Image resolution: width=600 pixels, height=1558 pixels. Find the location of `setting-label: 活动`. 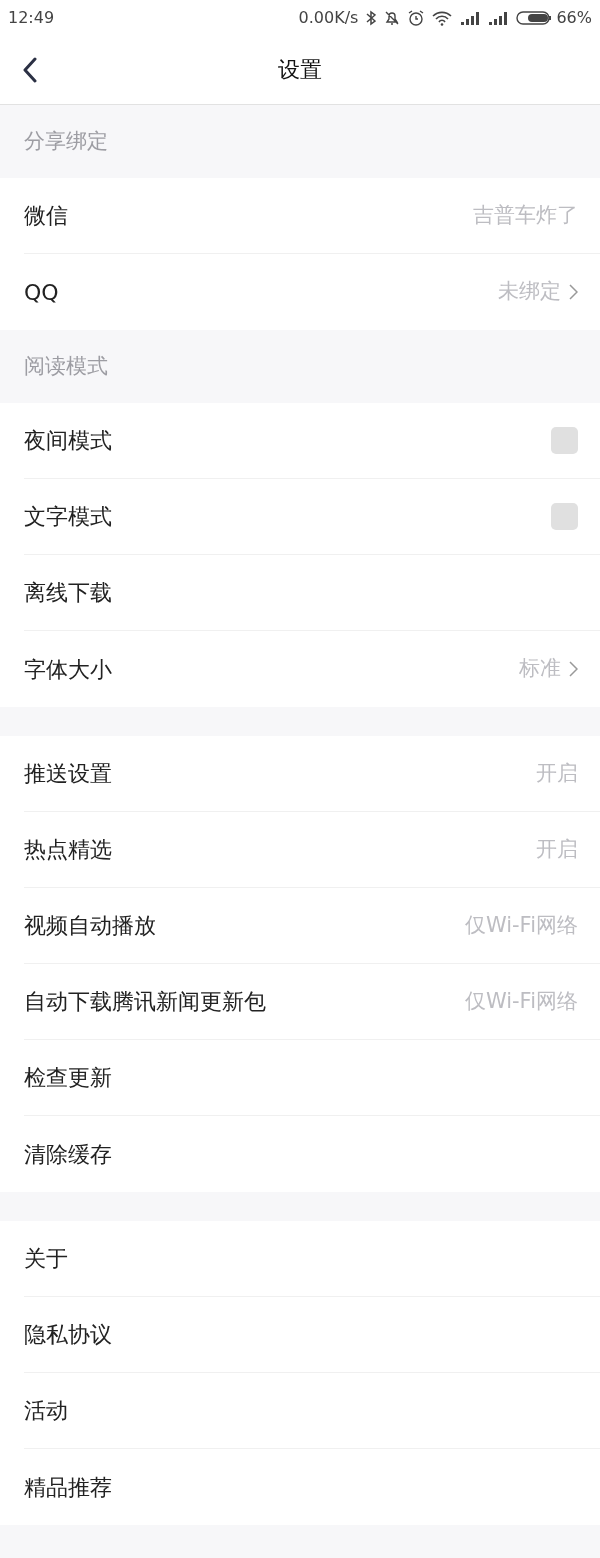

setting-label: 活动 is located at coordinates (46, 1411).